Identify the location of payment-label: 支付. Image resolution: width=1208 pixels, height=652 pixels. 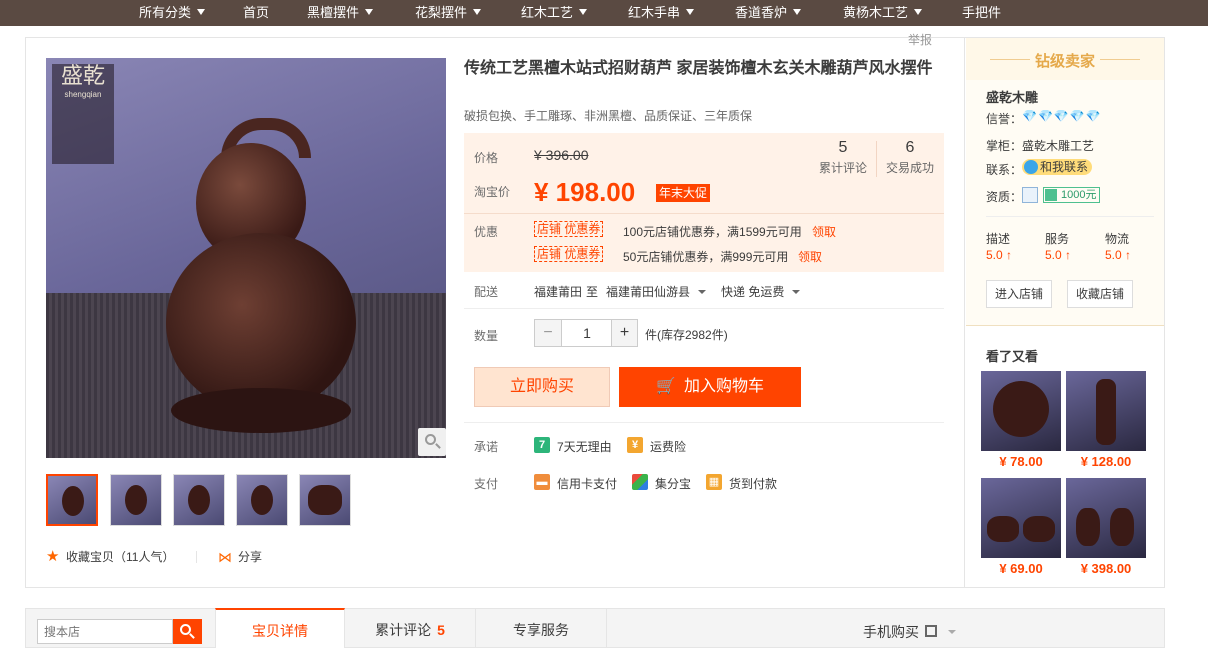
(486, 484).